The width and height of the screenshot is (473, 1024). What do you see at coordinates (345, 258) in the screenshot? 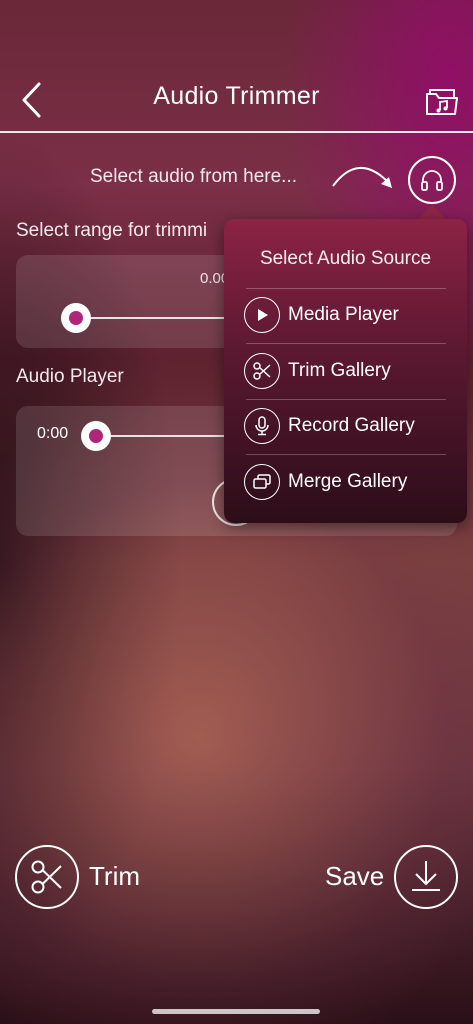
I see `audio-source-menu-title: Select Audio Source` at bounding box center [345, 258].